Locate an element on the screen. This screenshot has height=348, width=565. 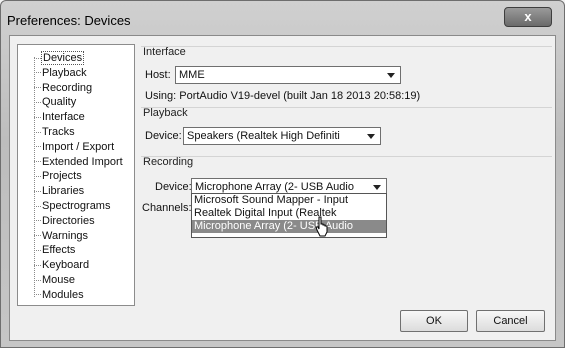
tree-item-label: Tracks is located at coordinates (58, 132).